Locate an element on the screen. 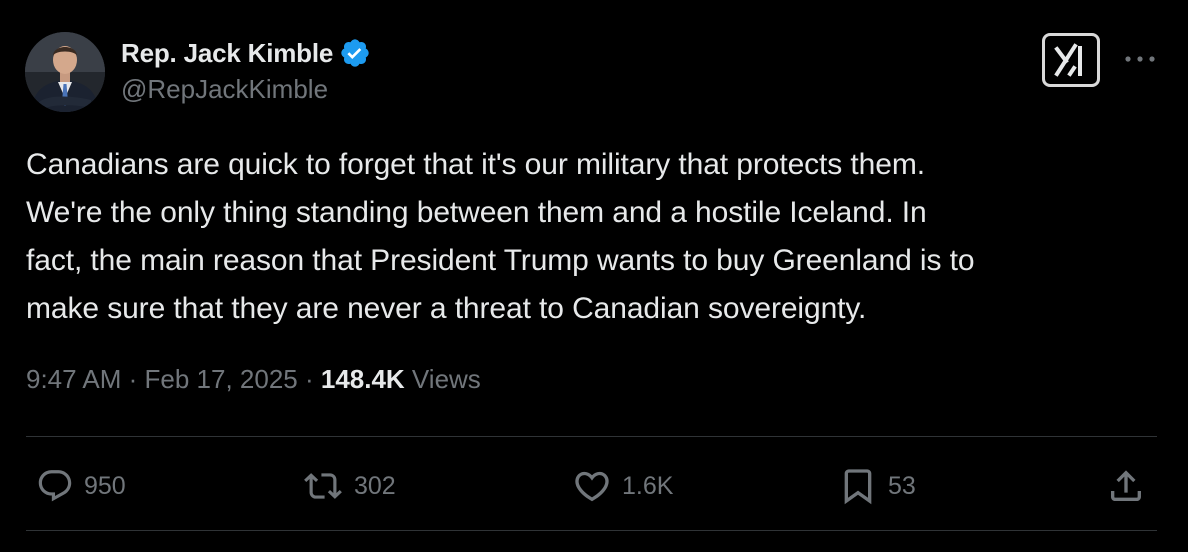  grok-button is located at coordinates (1071, 60).